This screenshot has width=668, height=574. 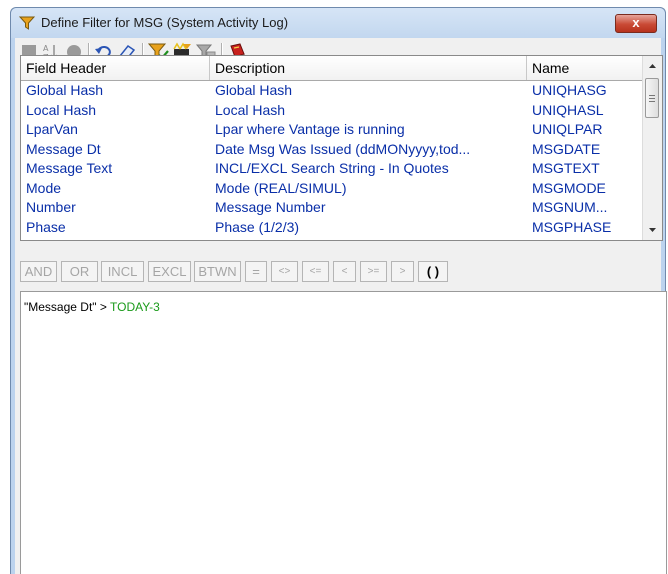 What do you see at coordinates (63, 148) in the screenshot?
I see `cell-field-header: Message Dt` at bounding box center [63, 148].